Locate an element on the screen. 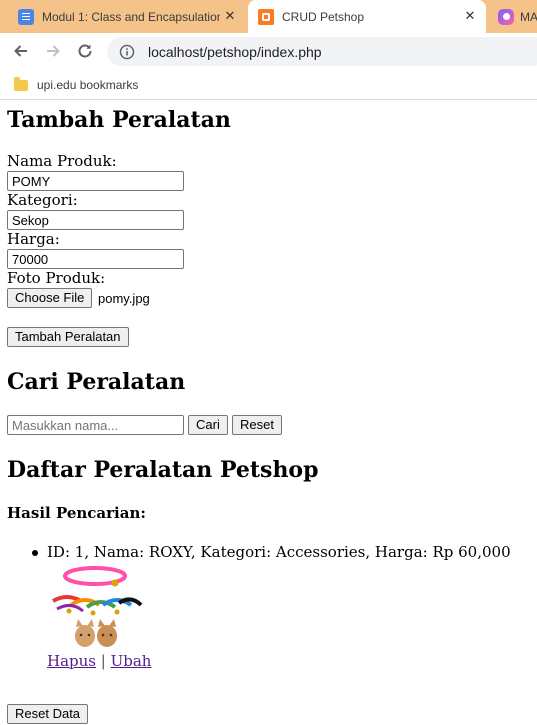 The image size is (537, 725). reset-button: Reset is located at coordinates (257, 425).